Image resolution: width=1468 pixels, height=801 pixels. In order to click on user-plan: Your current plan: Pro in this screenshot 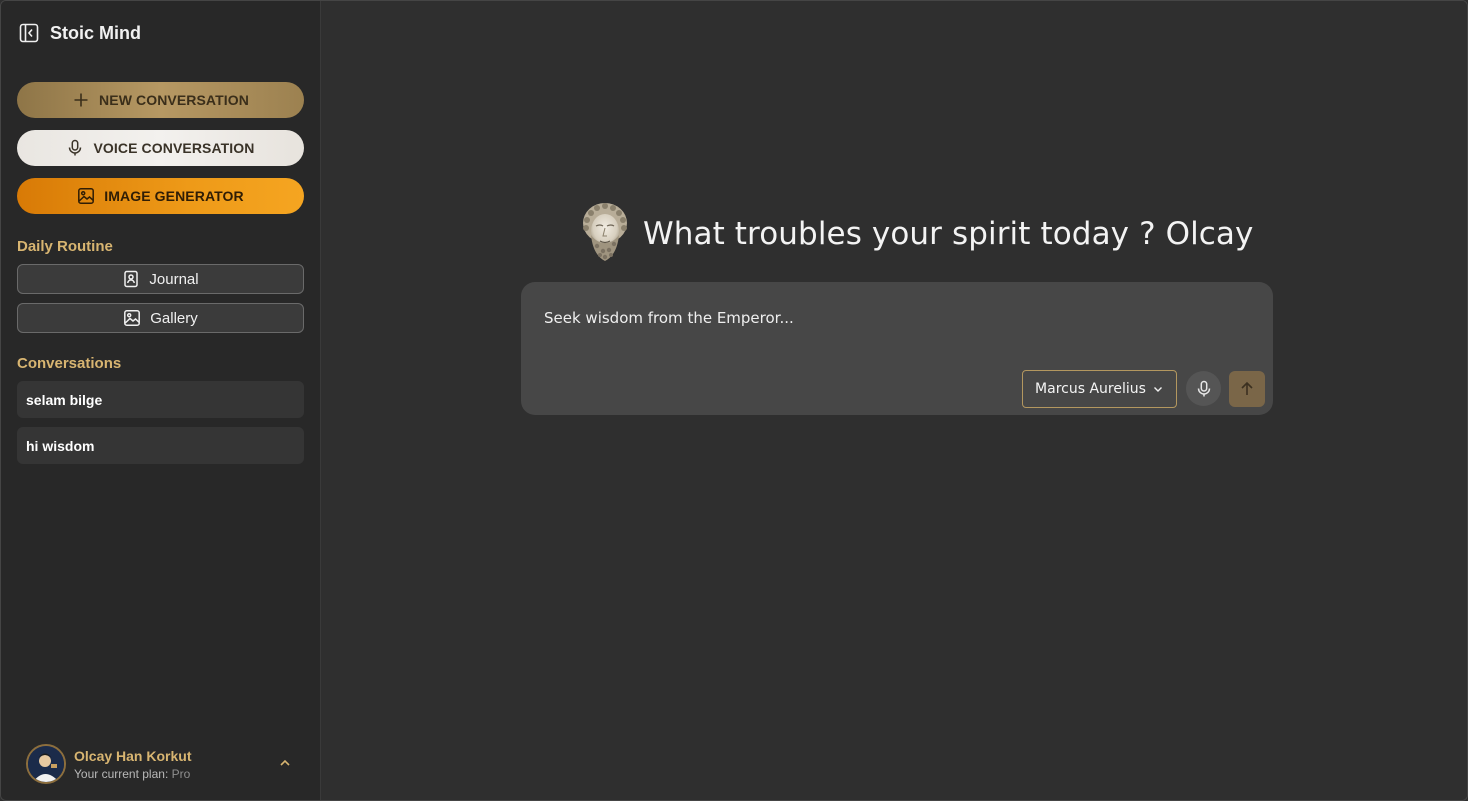, I will do `click(132, 774)`.